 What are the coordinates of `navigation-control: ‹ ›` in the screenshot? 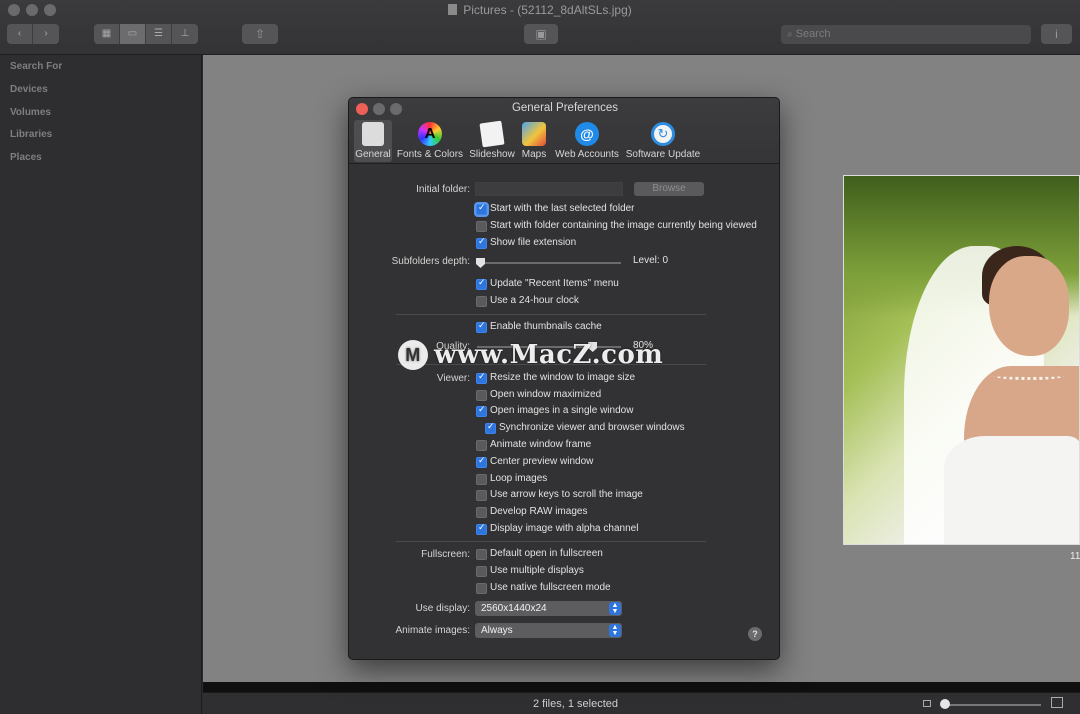 It's located at (33, 34).